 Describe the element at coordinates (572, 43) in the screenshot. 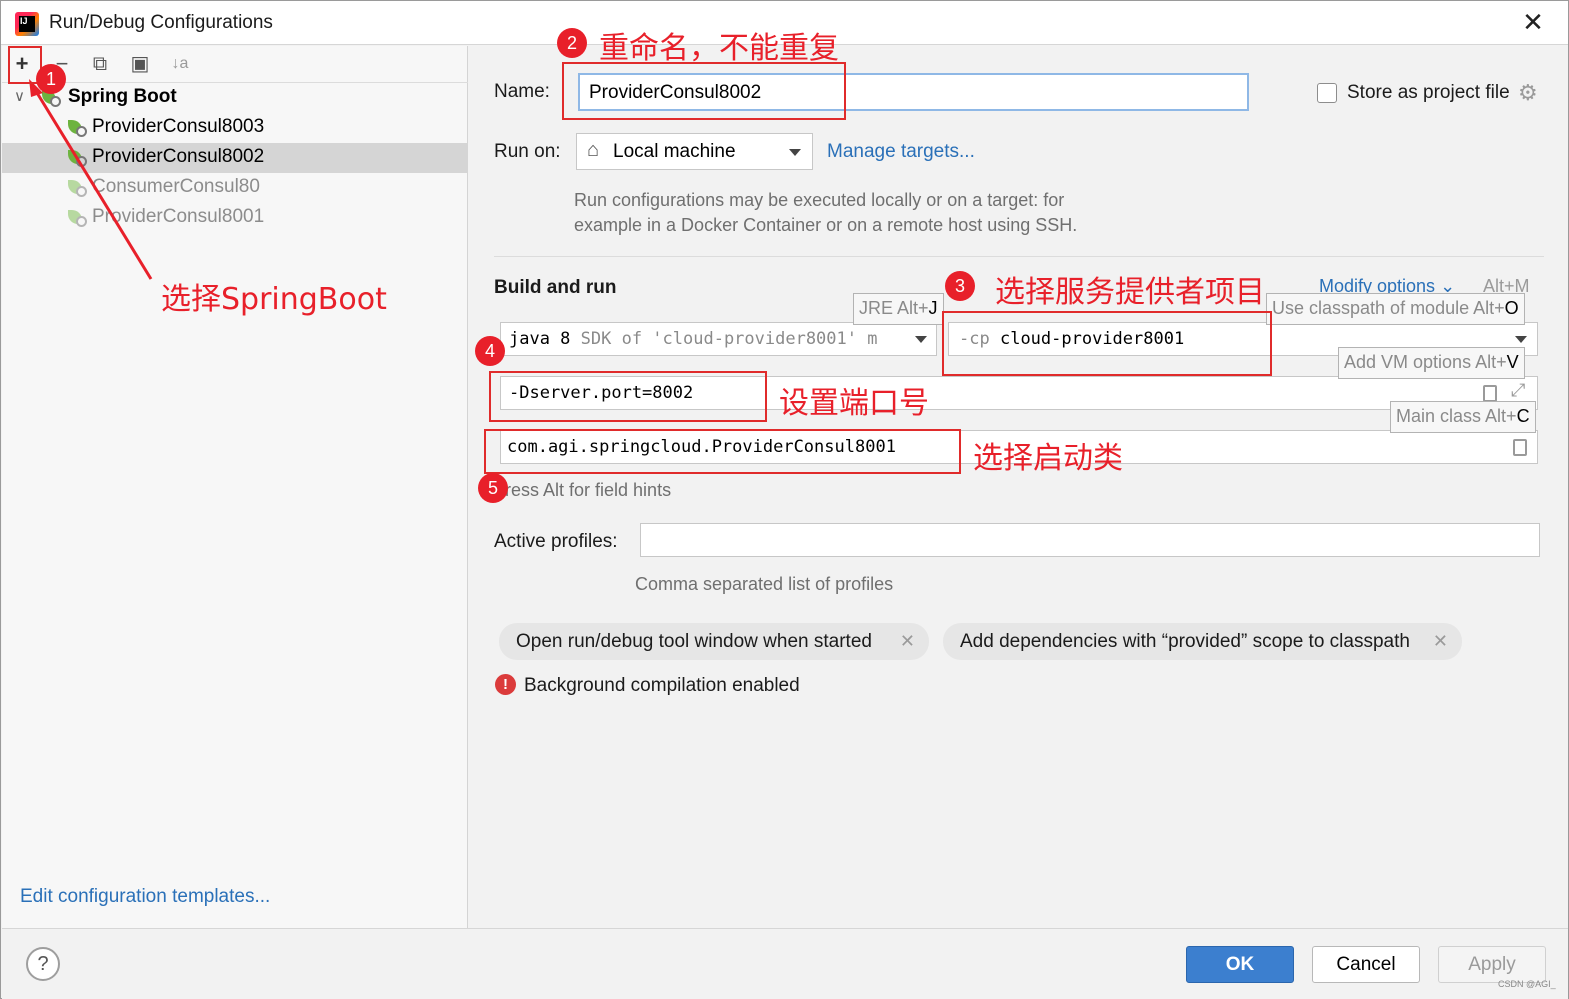

I see `annotation-badge-2: 2` at that location.